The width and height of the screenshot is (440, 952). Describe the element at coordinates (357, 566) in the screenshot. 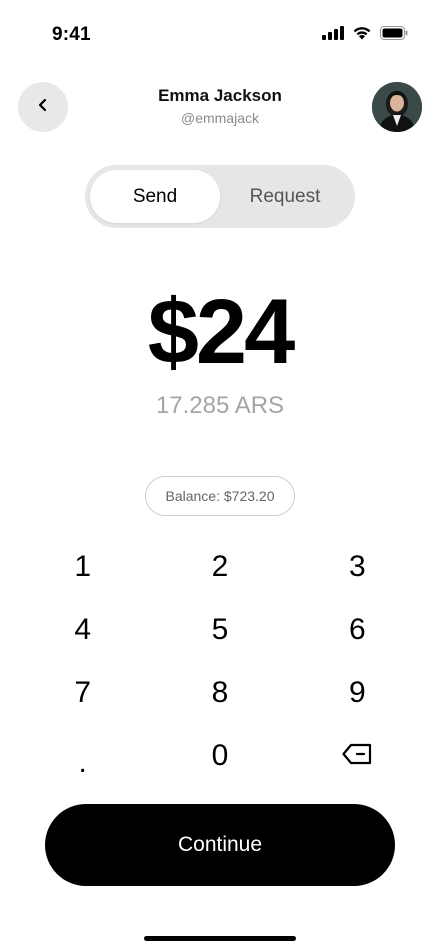

I see `key-3: 3` at that location.